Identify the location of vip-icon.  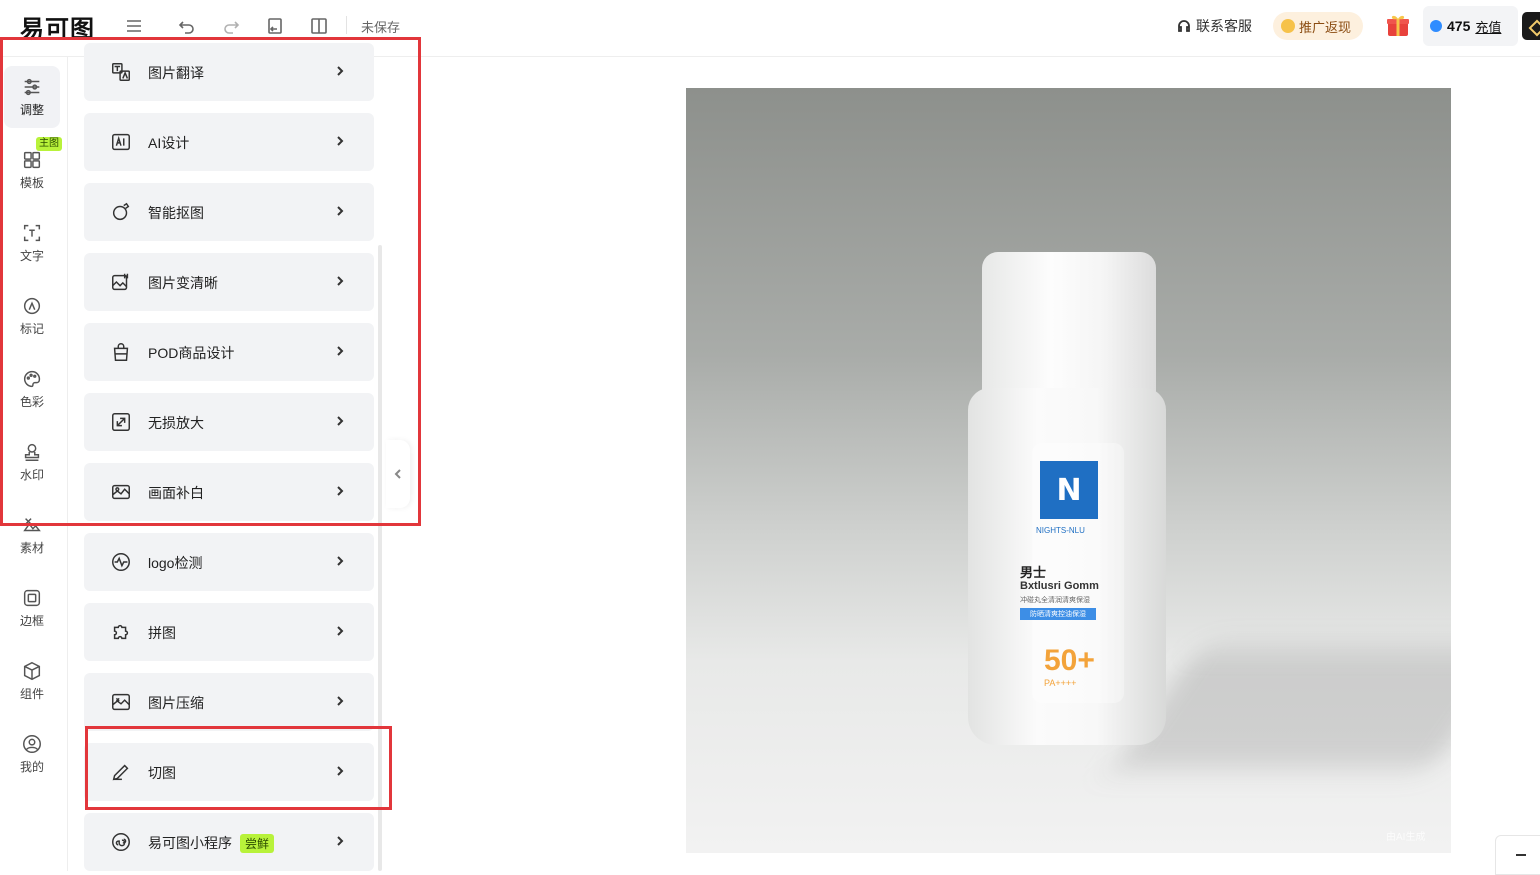
(1531, 26).